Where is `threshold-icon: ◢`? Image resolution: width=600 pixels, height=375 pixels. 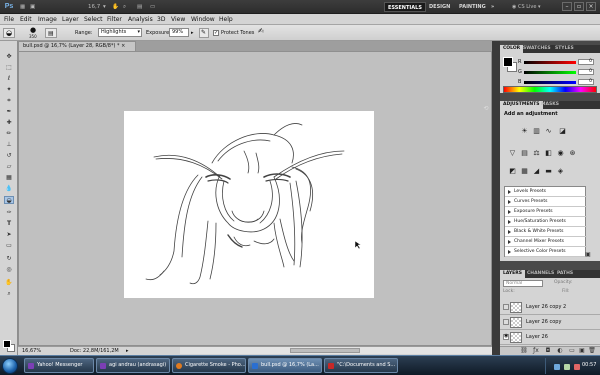 threshold-icon: ◢ is located at coordinates (536, 171).